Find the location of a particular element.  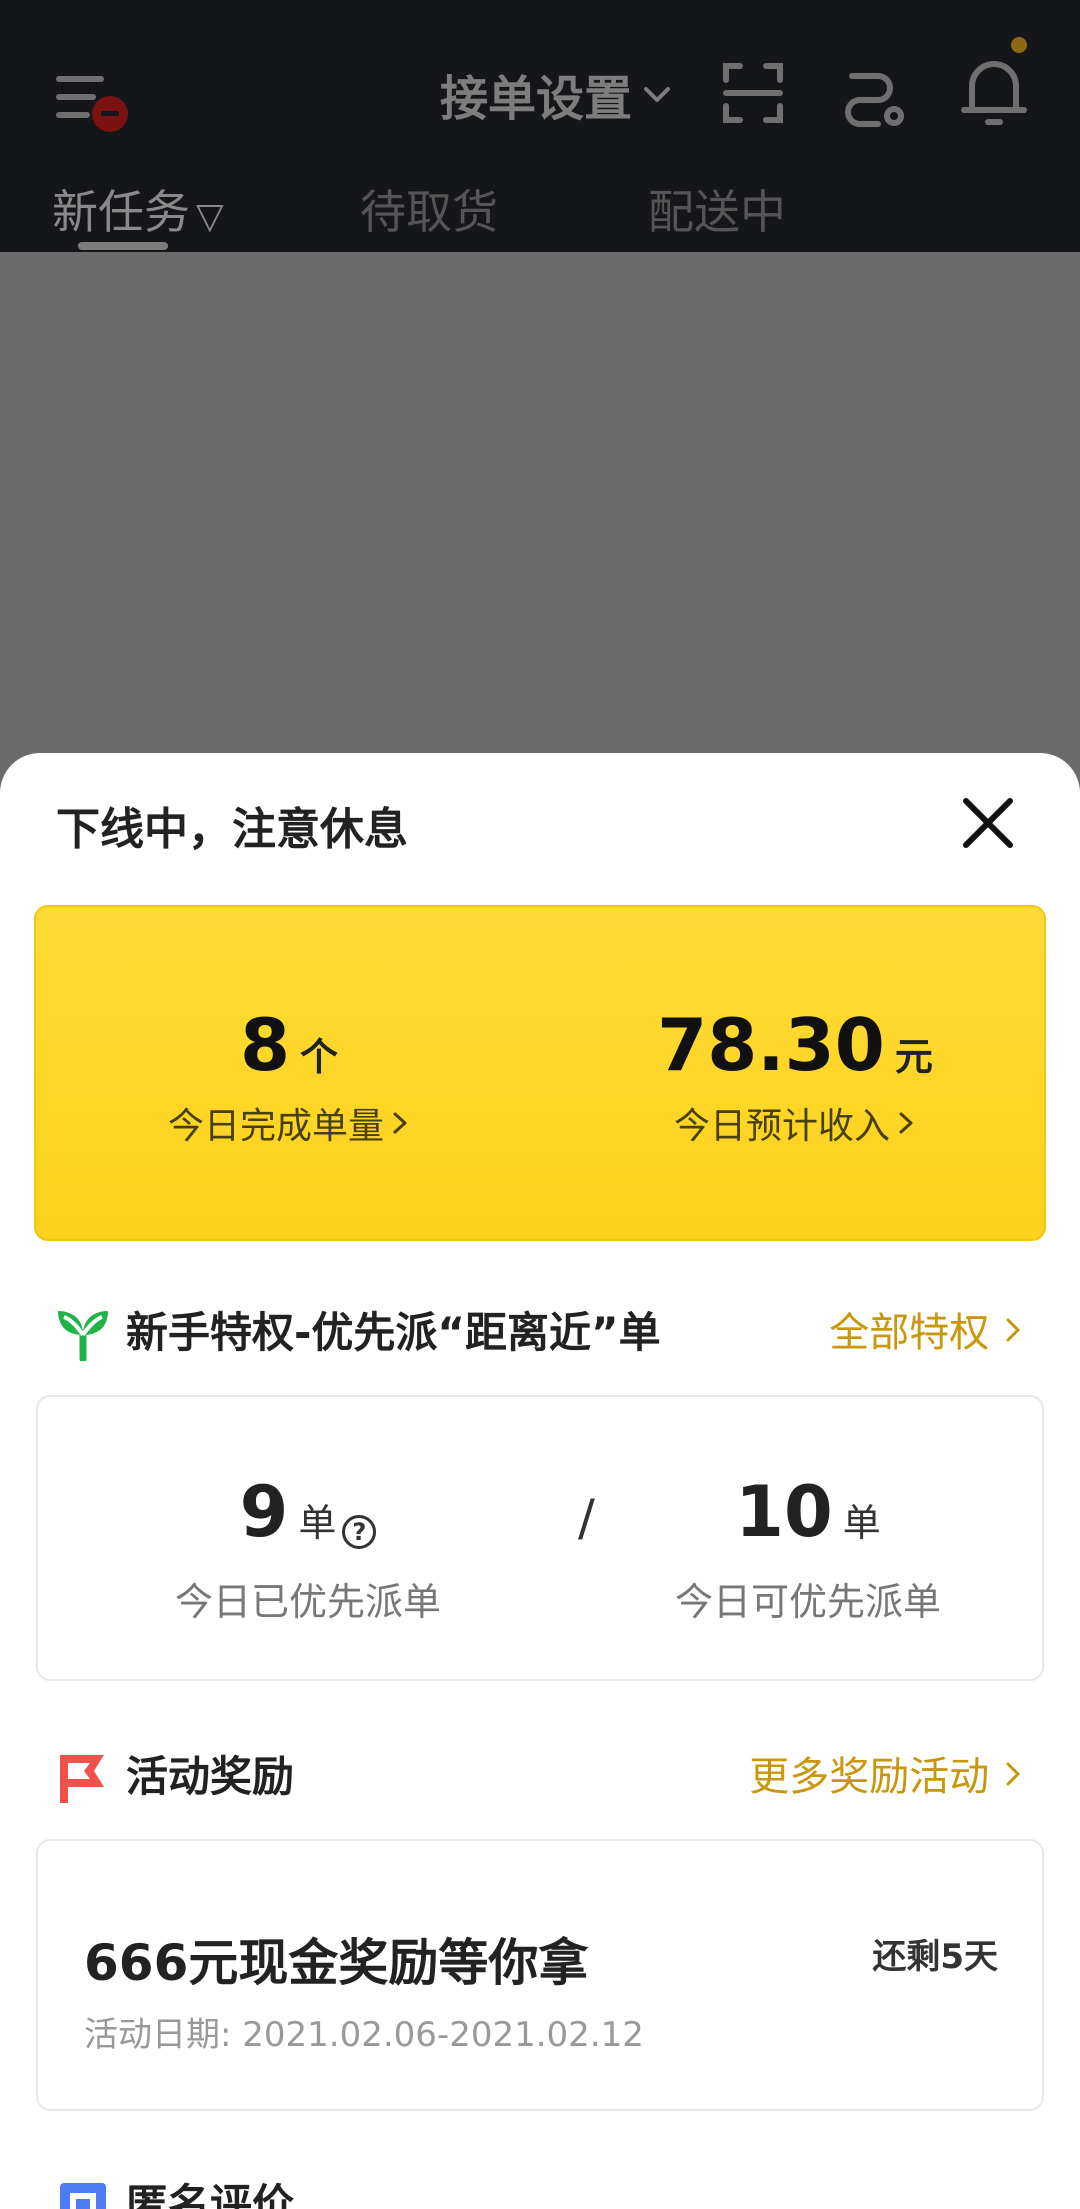

scan-icon is located at coordinates (753, 93).